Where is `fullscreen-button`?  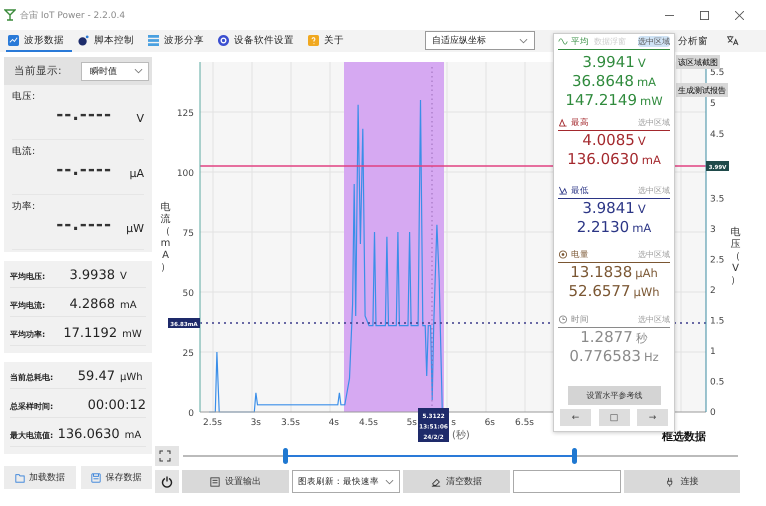
fullscreen-button is located at coordinates (167, 456).